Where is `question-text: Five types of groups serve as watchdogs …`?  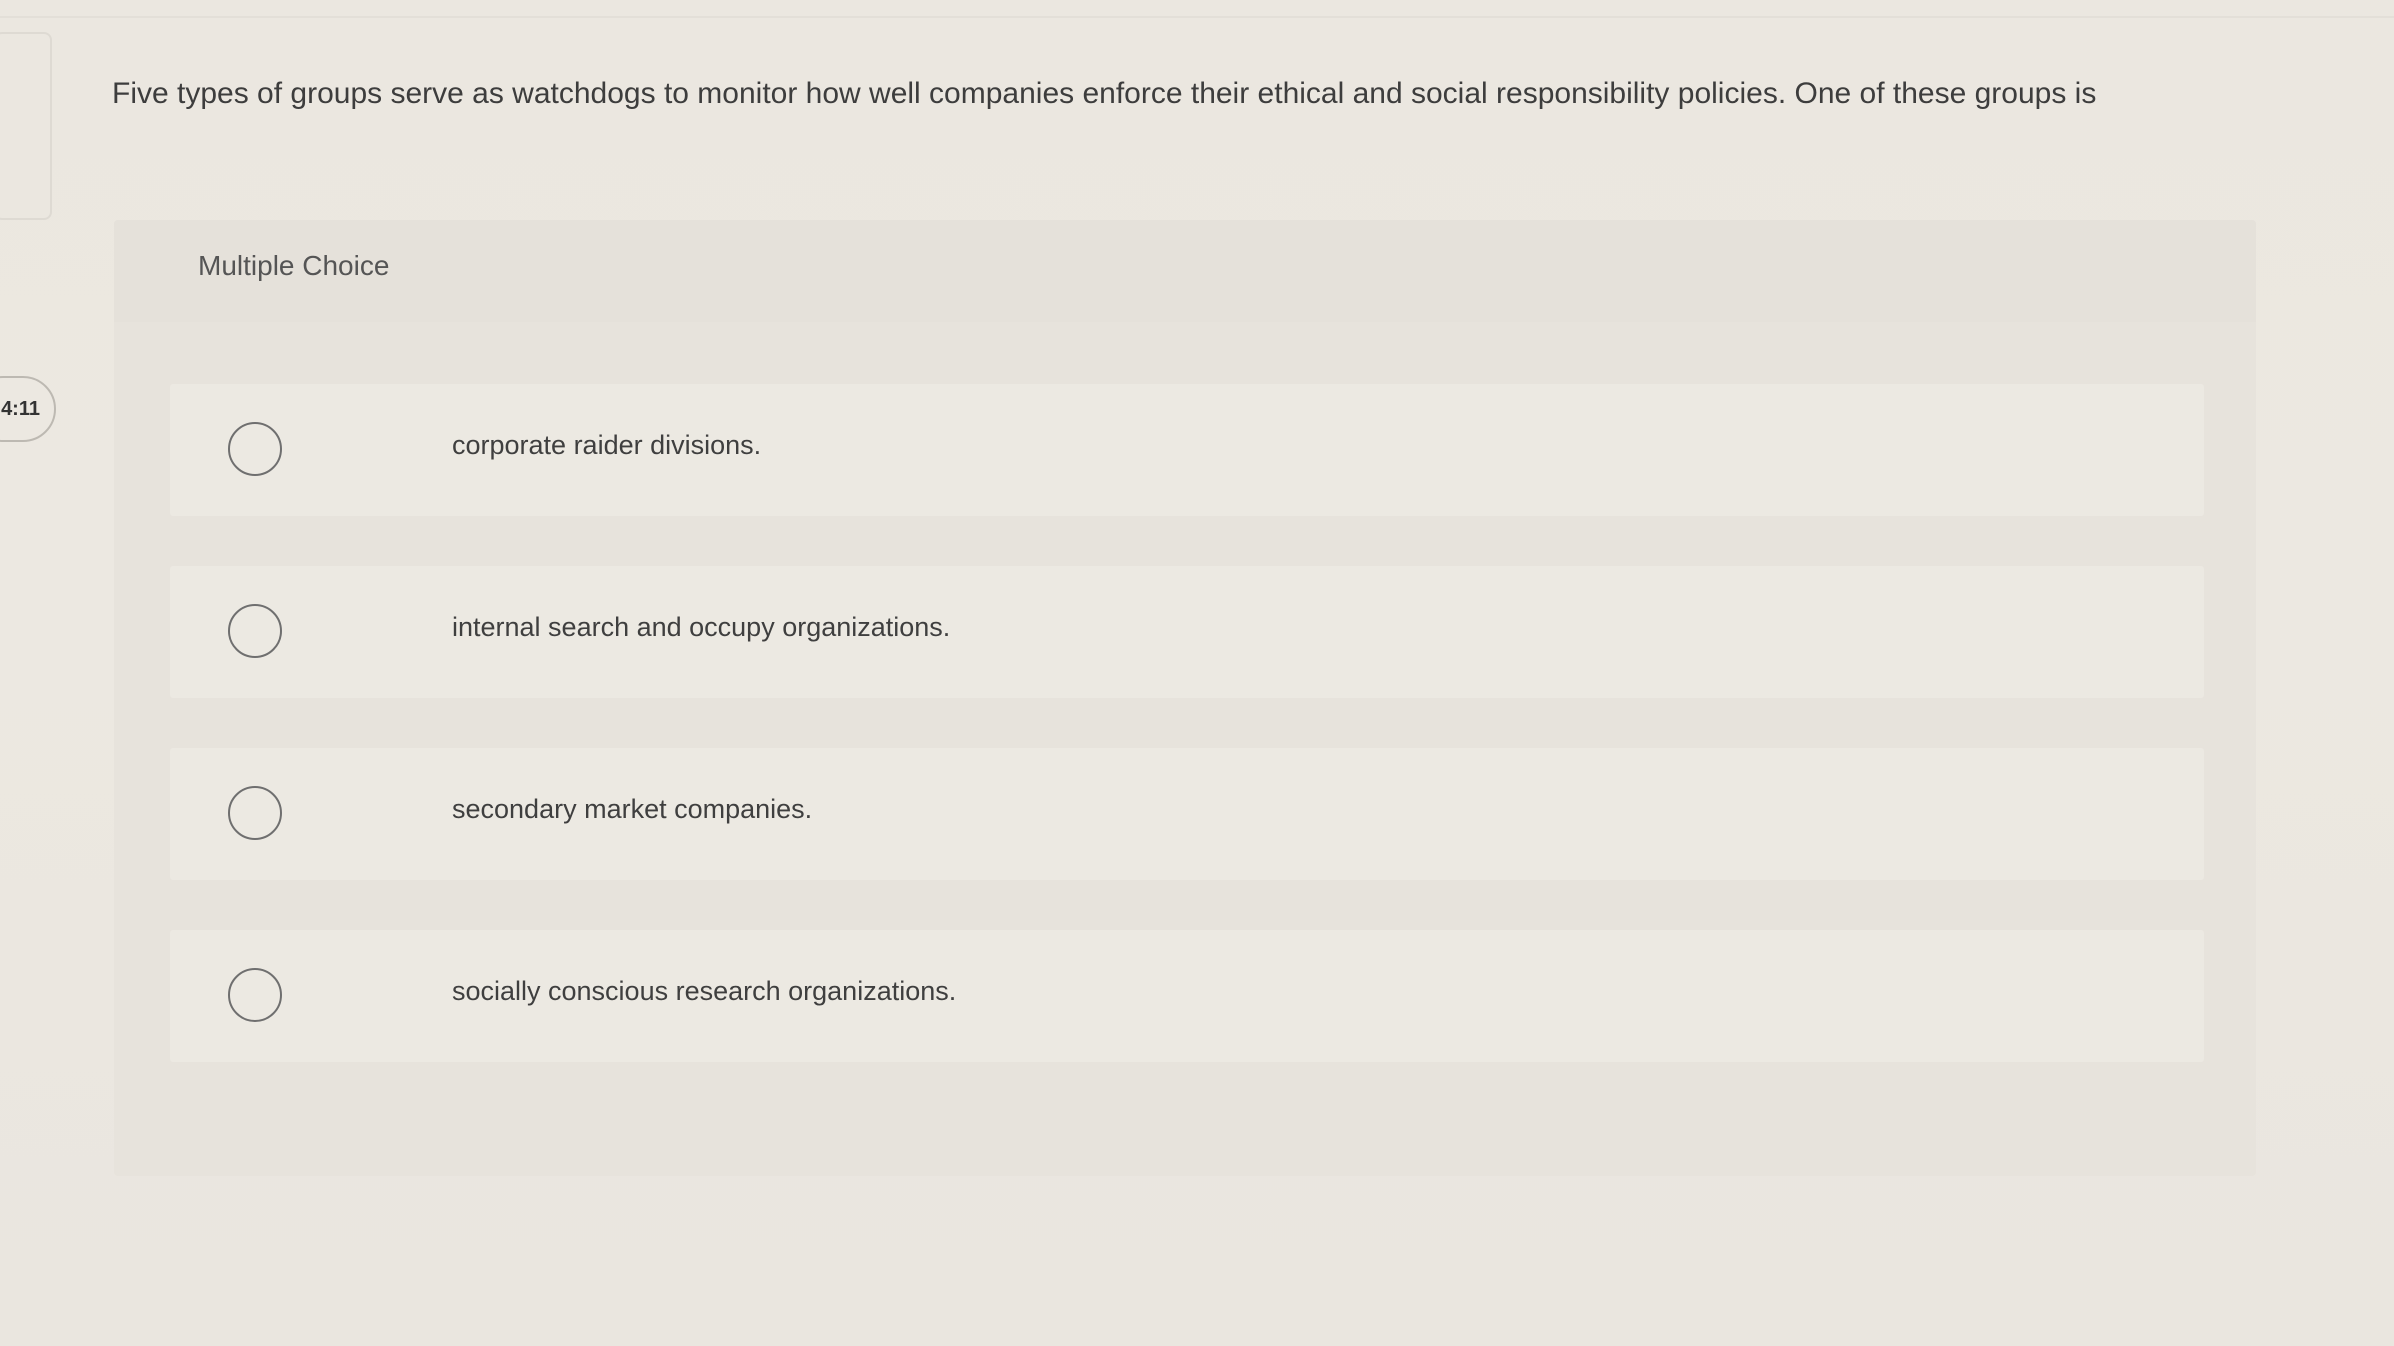
question-text: Five types of groups serve as watchdogs … is located at coordinates (1104, 93).